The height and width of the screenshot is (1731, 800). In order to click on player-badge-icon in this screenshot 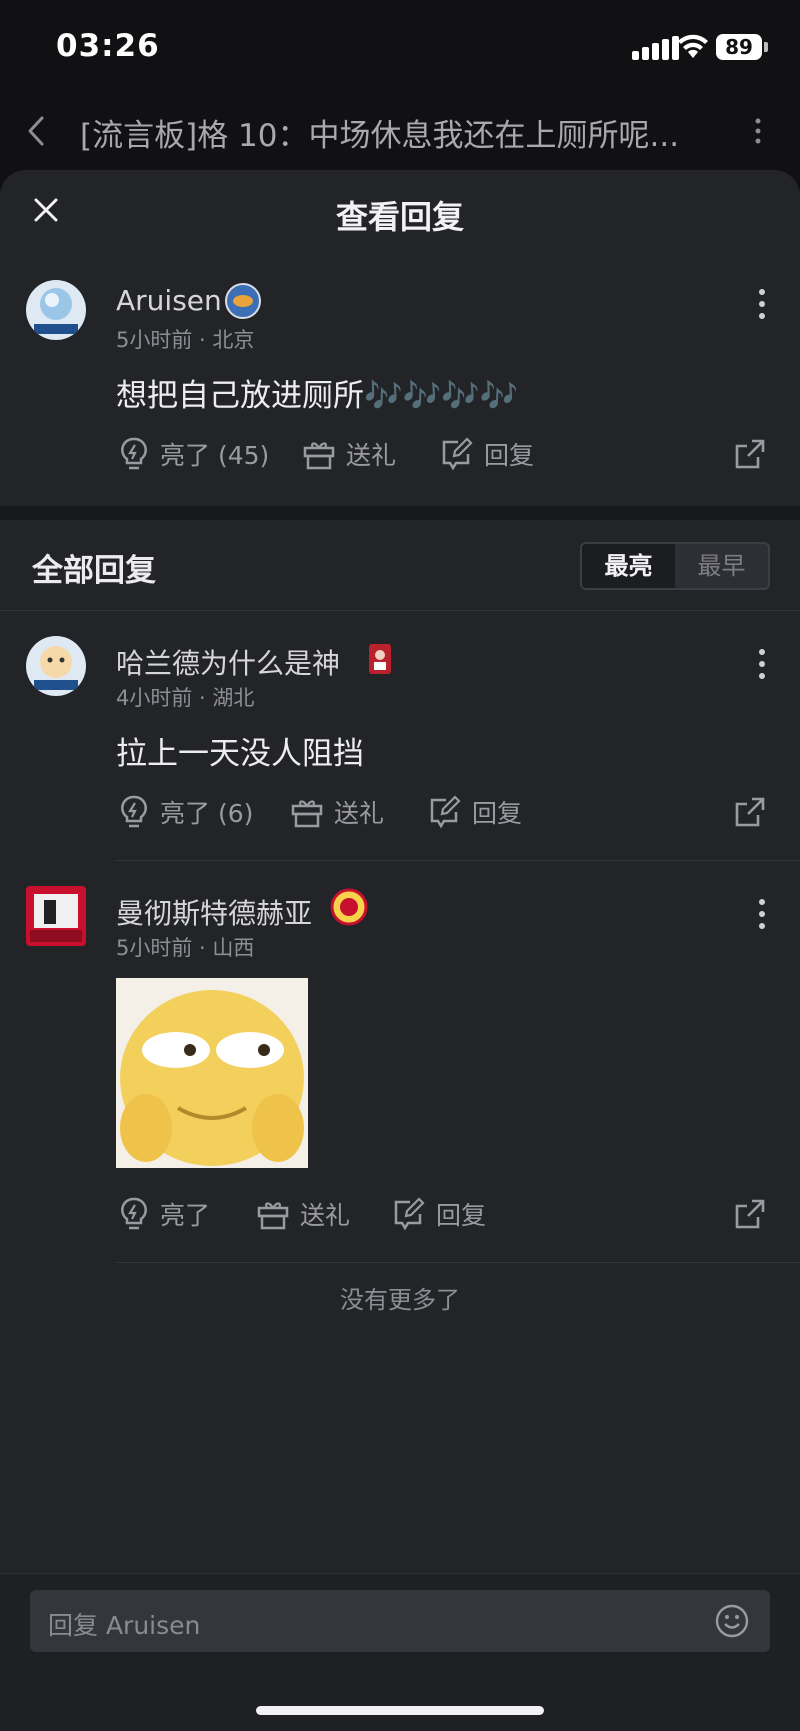, I will do `click(380, 659)`.